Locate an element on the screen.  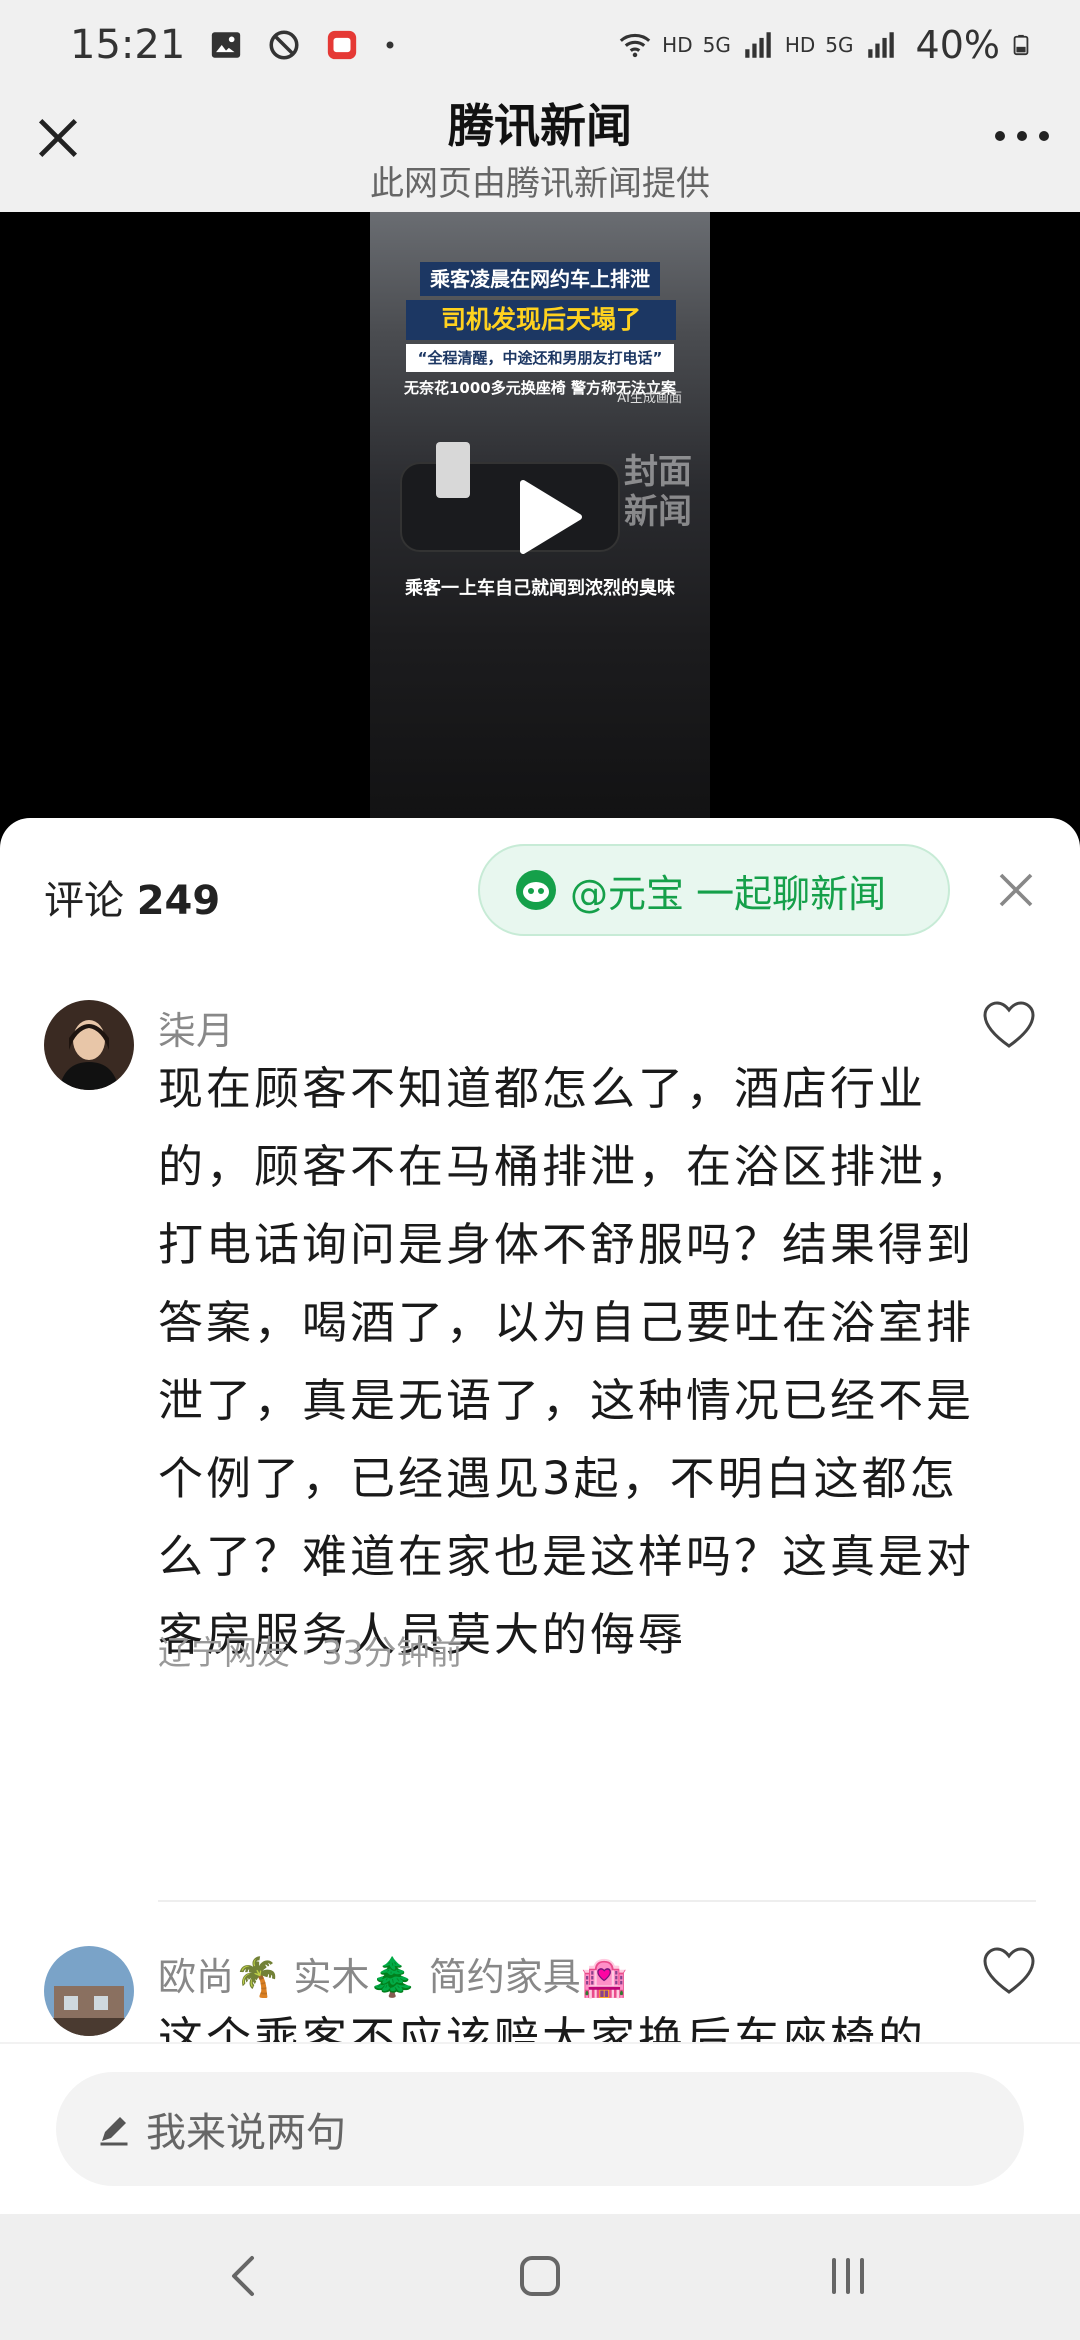
app-notification-icon is located at coordinates (342, 45).